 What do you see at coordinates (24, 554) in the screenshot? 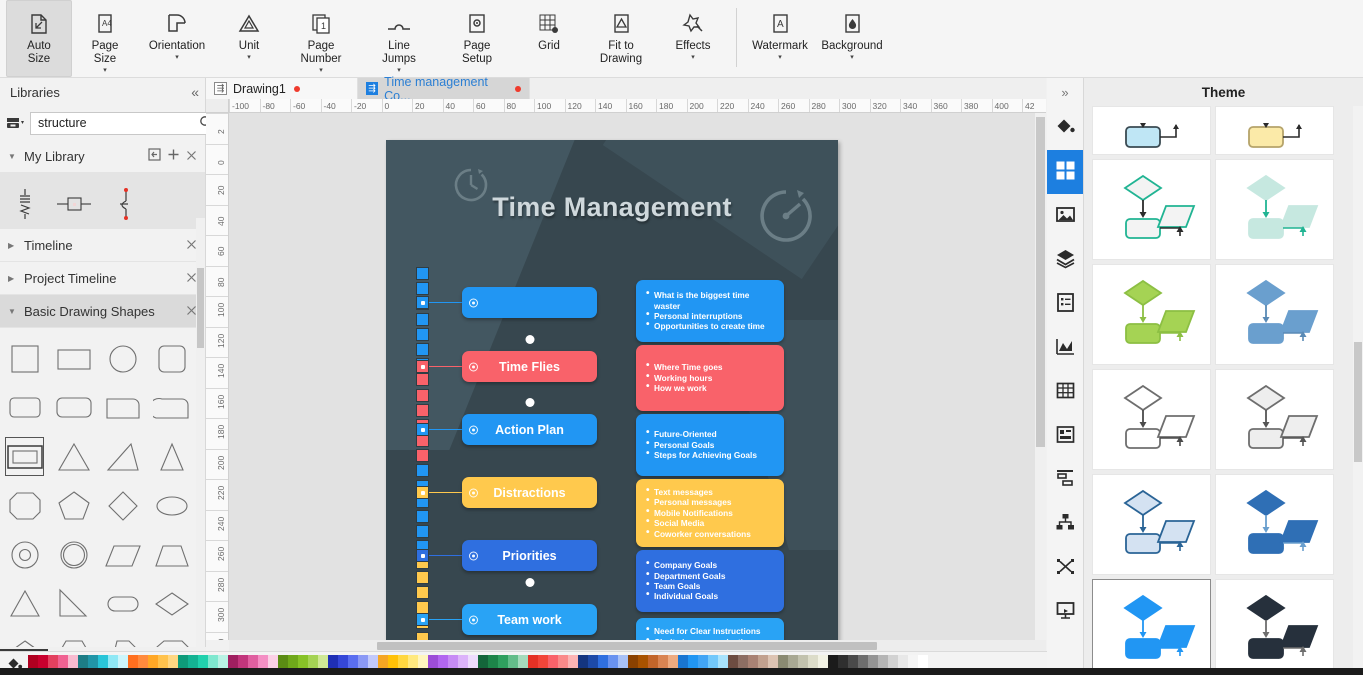
I see `shape-donut-small-shape` at bounding box center [24, 554].